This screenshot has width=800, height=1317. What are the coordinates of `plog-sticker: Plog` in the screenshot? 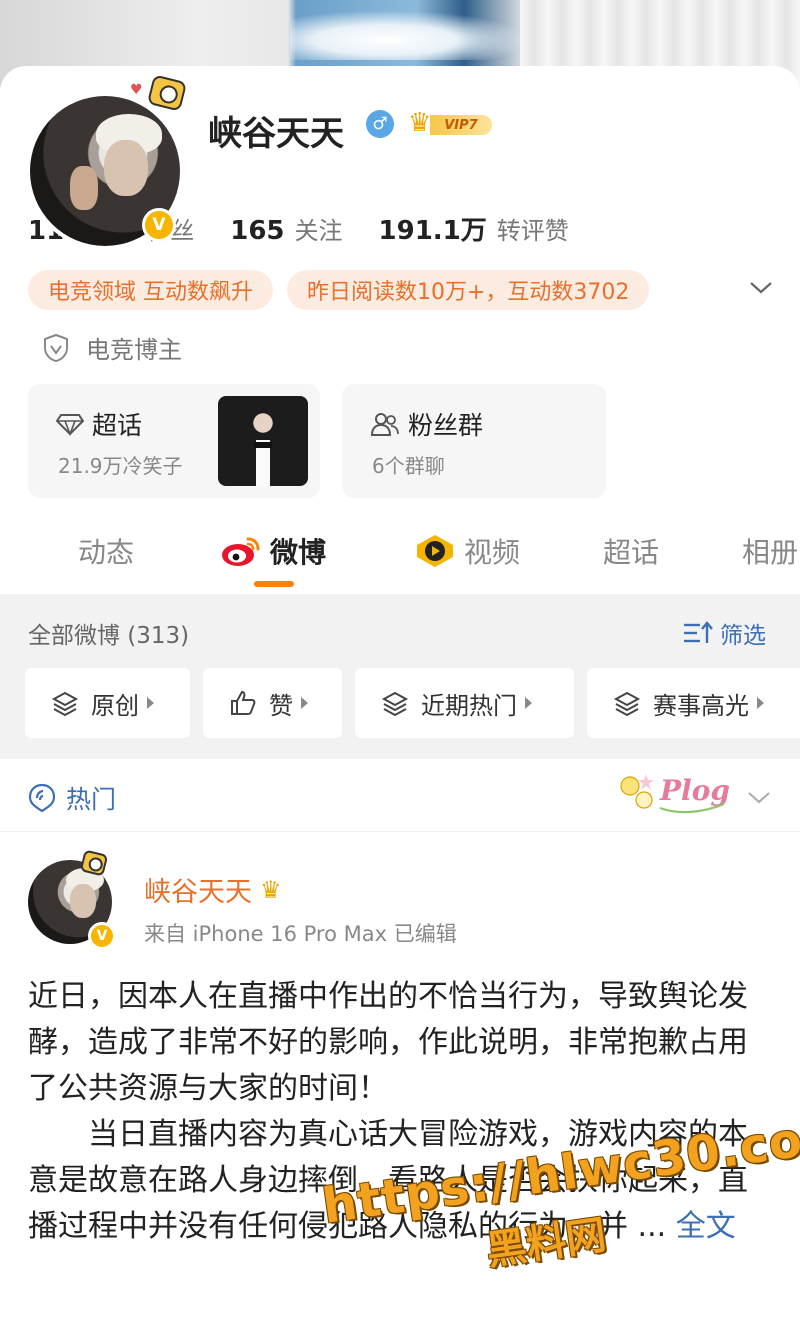 It's located at (675, 794).